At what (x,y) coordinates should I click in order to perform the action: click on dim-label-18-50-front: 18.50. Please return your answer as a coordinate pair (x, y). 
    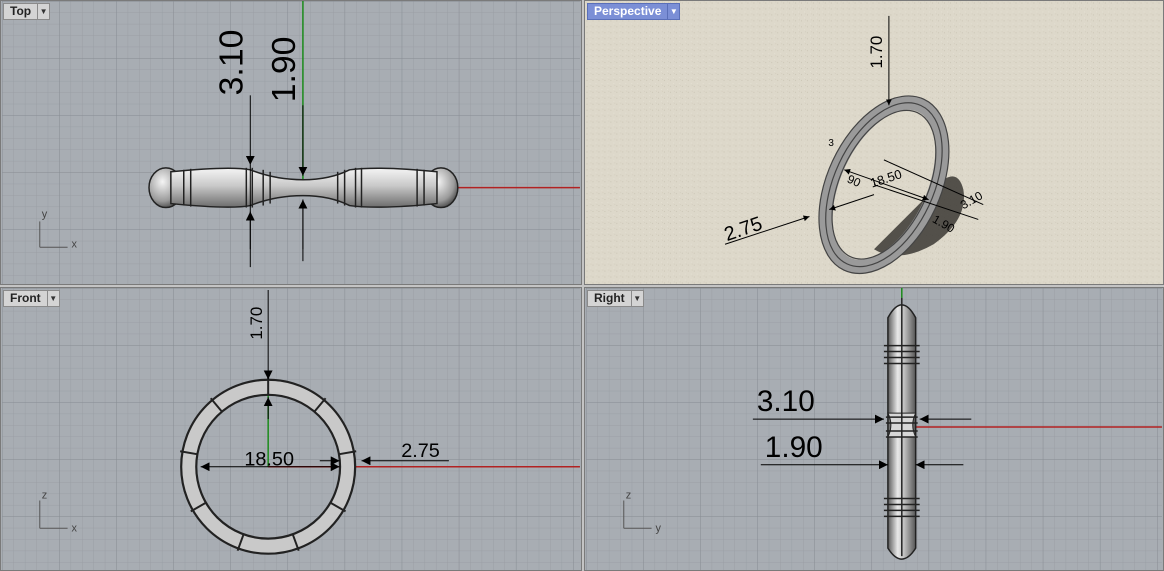
    Looking at the image, I should click on (269, 460).